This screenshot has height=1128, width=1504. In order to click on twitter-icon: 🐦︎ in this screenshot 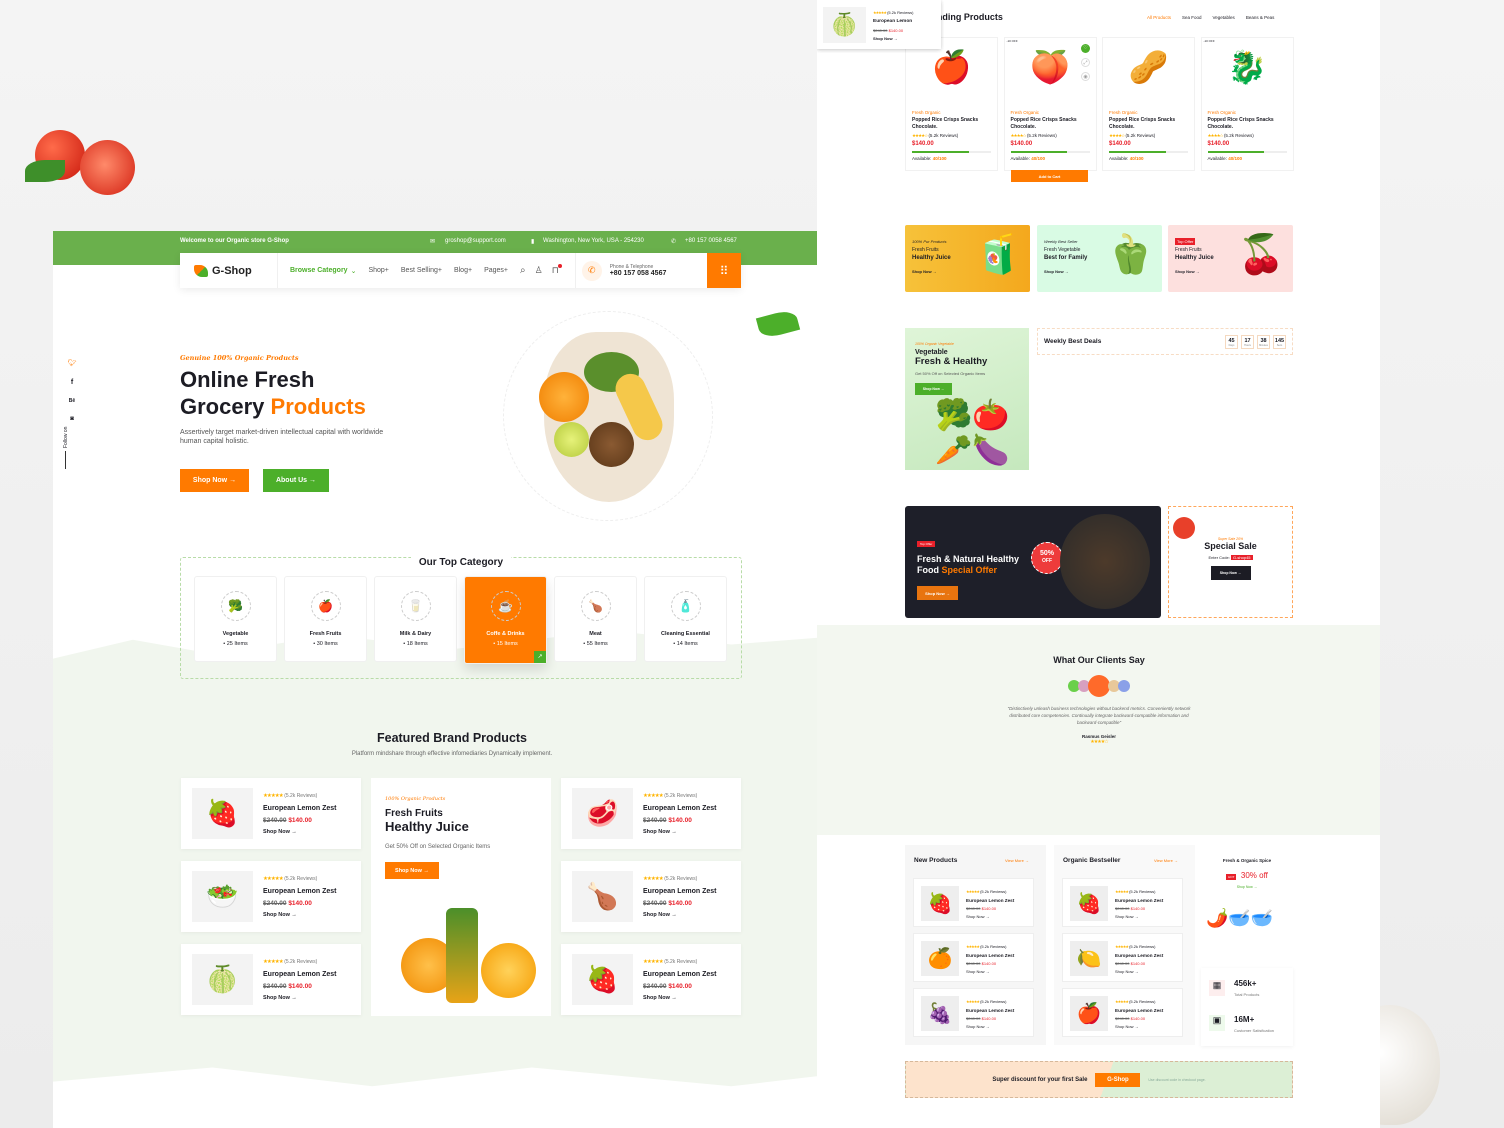, I will do `click(72, 363)`.